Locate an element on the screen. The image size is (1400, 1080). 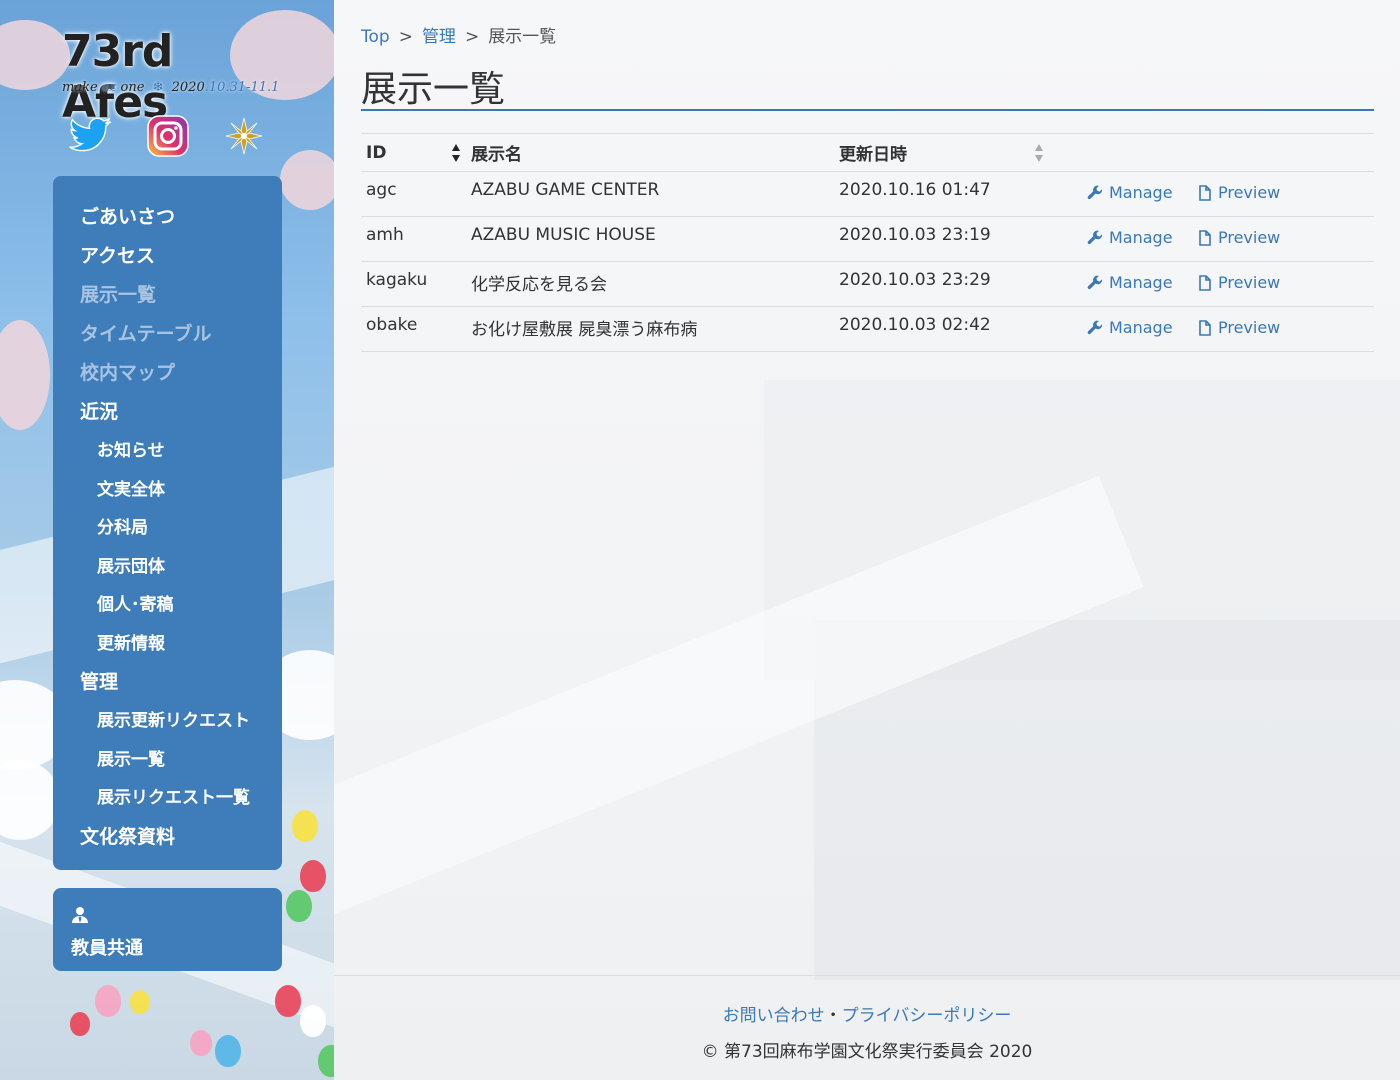
menu-item-updates: 更新情報 is located at coordinates (167, 644).